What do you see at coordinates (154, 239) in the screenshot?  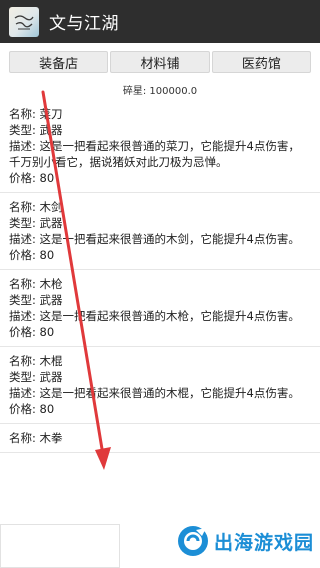 I see `item-description: 描述: 这是一把看起来很普通的木剑，它能提升4点伤害。` at bounding box center [154, 239].